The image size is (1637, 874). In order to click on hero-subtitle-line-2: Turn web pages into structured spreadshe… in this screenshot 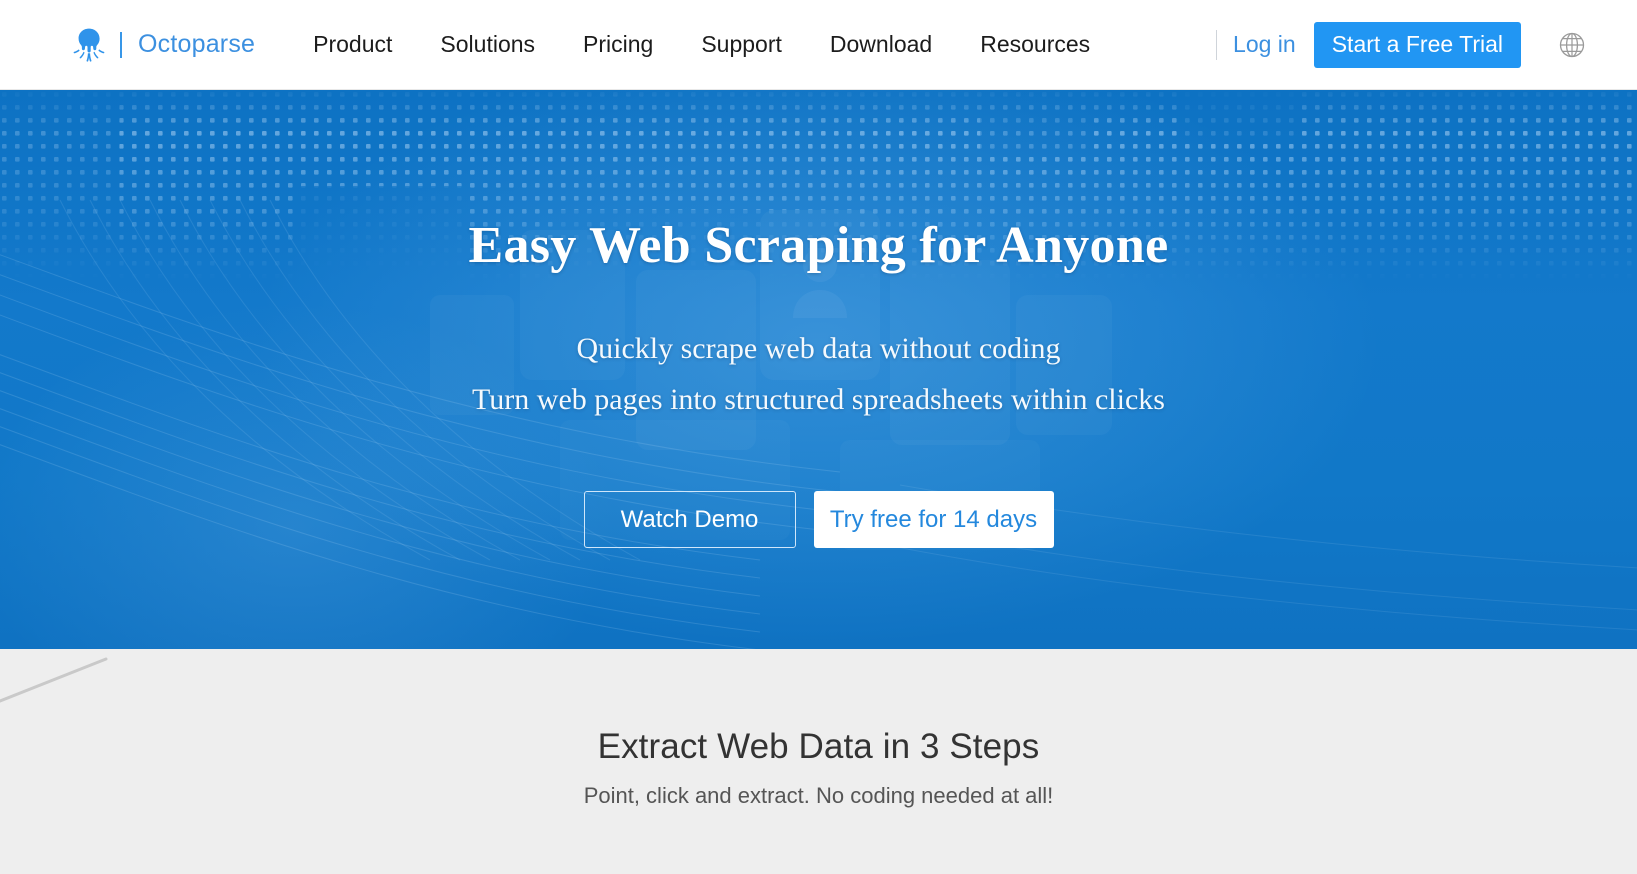, I will do `click(818, 399)`.